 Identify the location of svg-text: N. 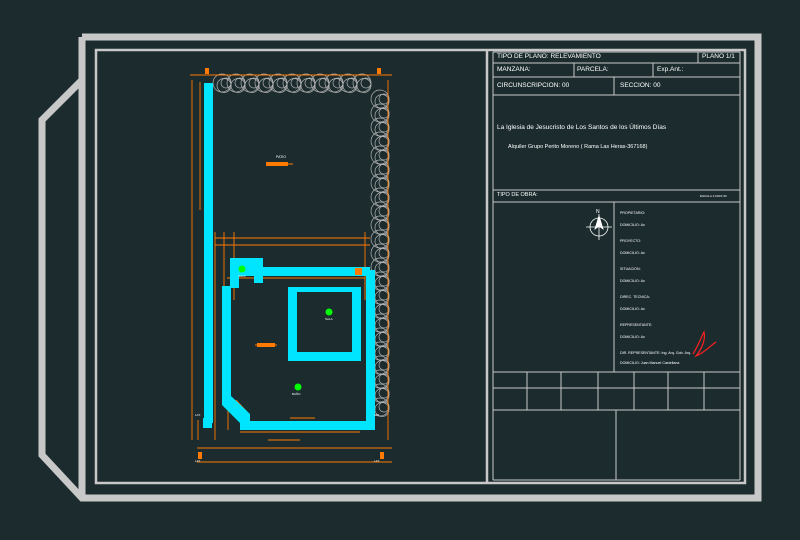
(598, 212).